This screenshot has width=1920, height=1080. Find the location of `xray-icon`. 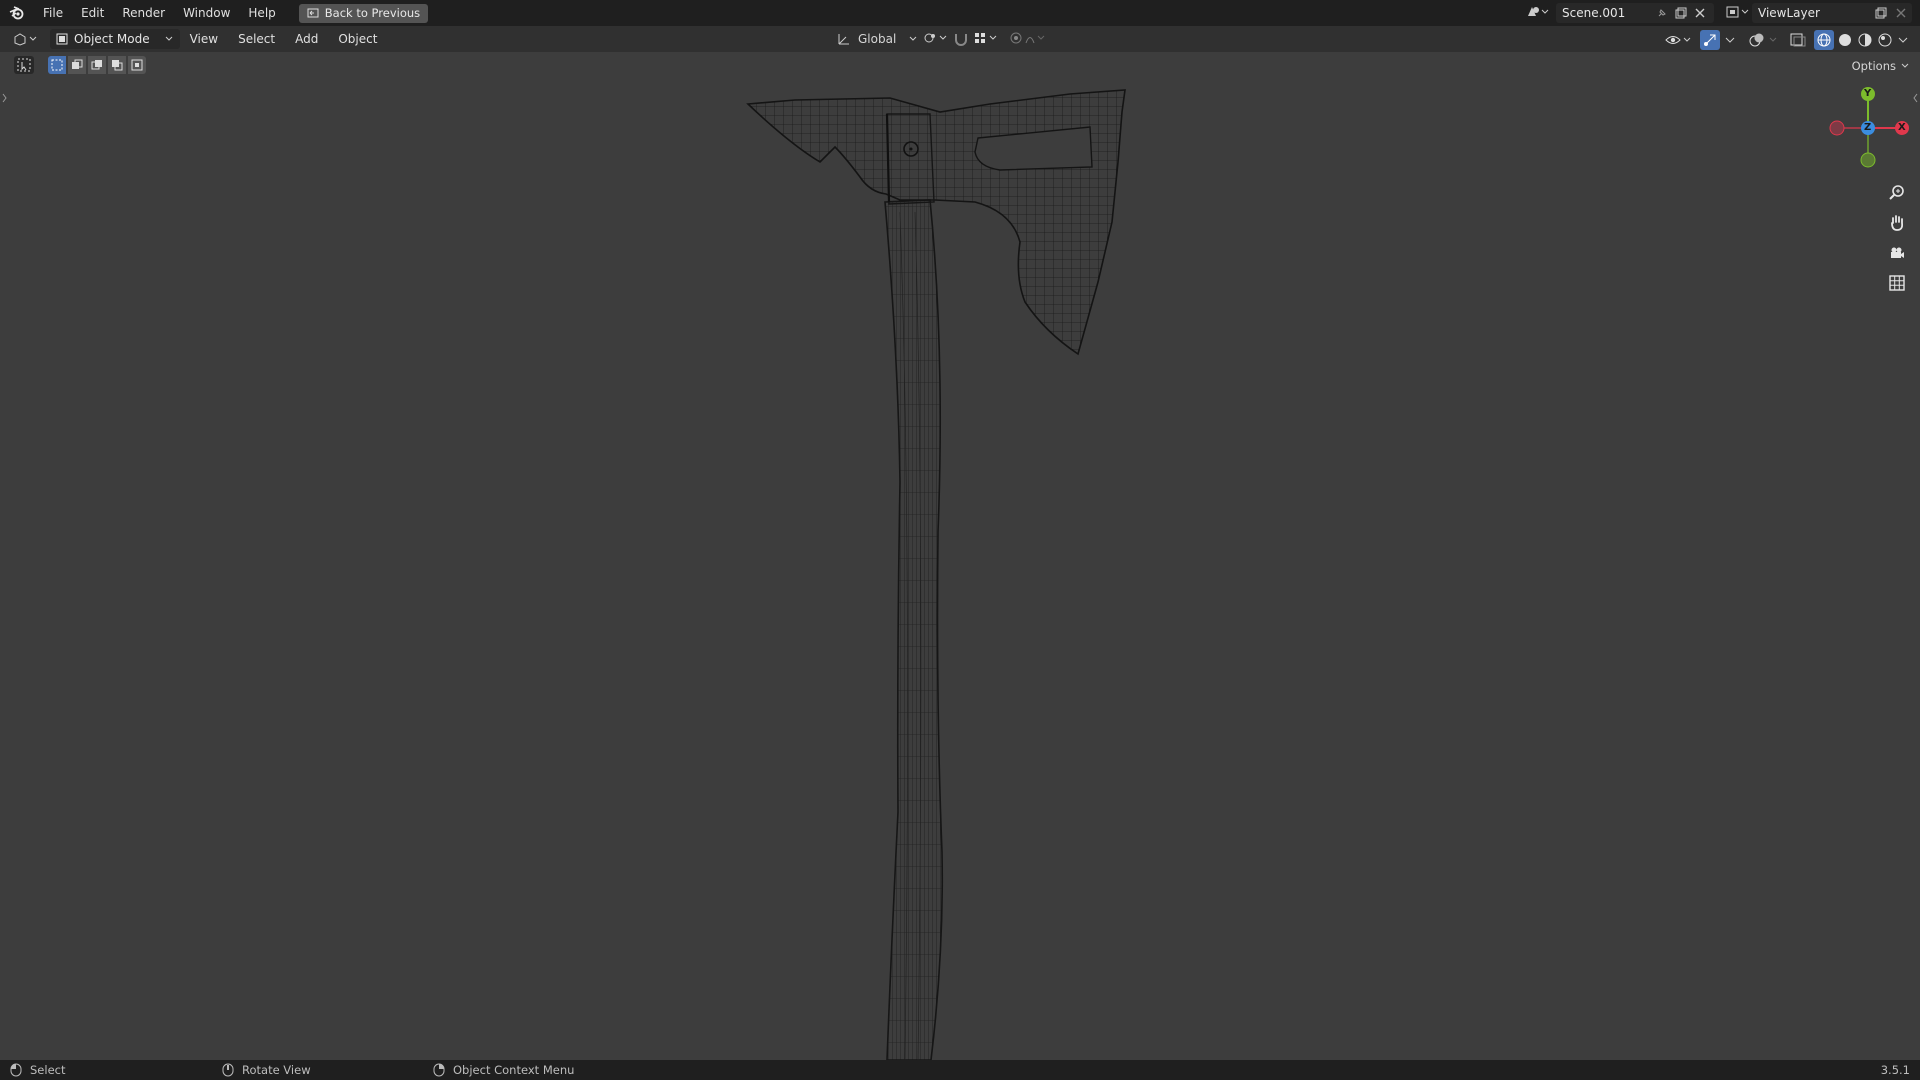

xray-icon is located at coordinates (1798, 40).